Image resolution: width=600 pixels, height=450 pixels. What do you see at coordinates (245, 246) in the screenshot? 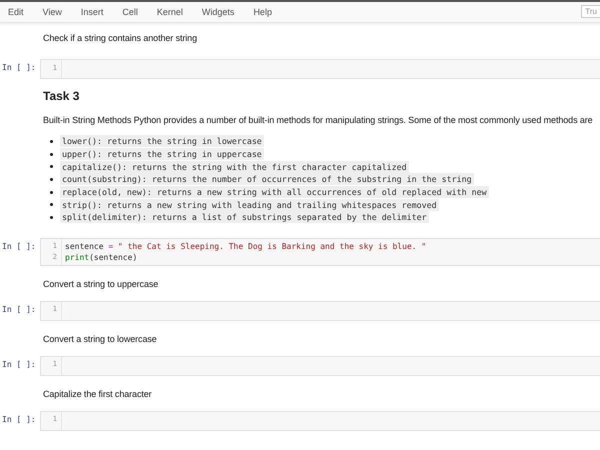
I see `code-line: sentence = " the Cat is Sleeping. The Dog is Barking and the sky is blue. "` at bounding box center [245, 246].